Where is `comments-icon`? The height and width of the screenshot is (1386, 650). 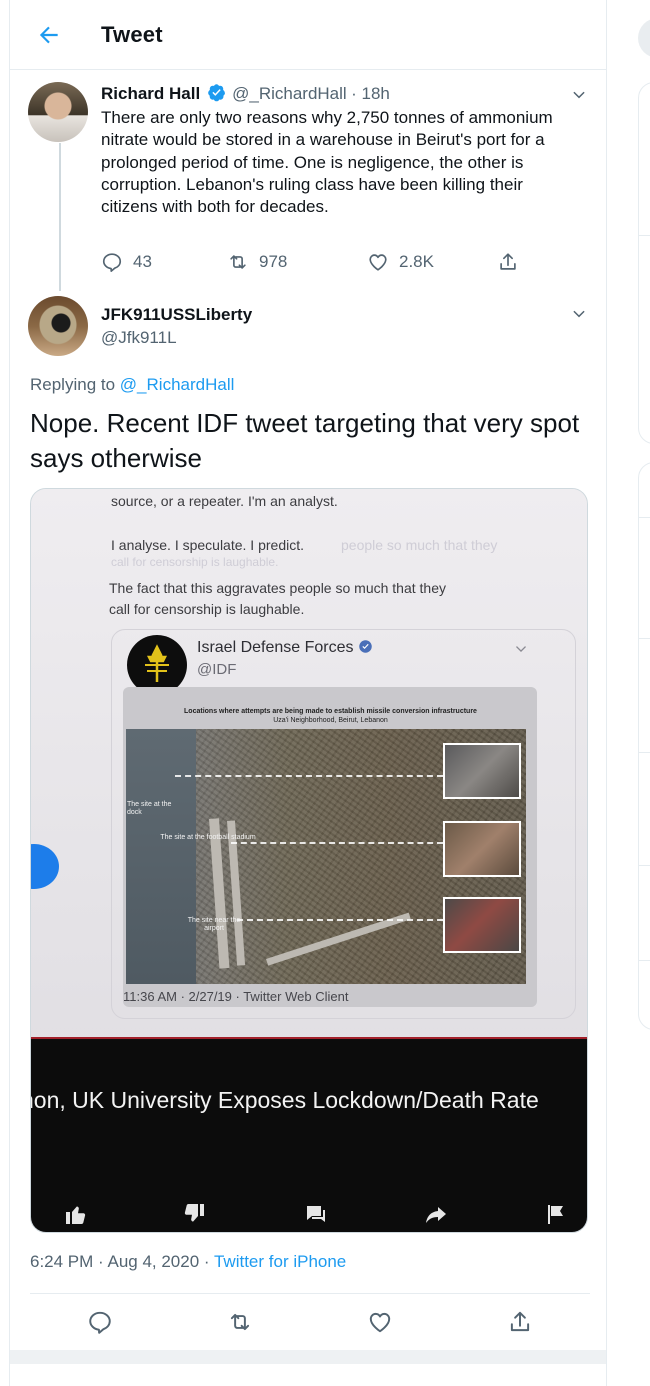
comments-icon is located at coordinates (316, 1214).